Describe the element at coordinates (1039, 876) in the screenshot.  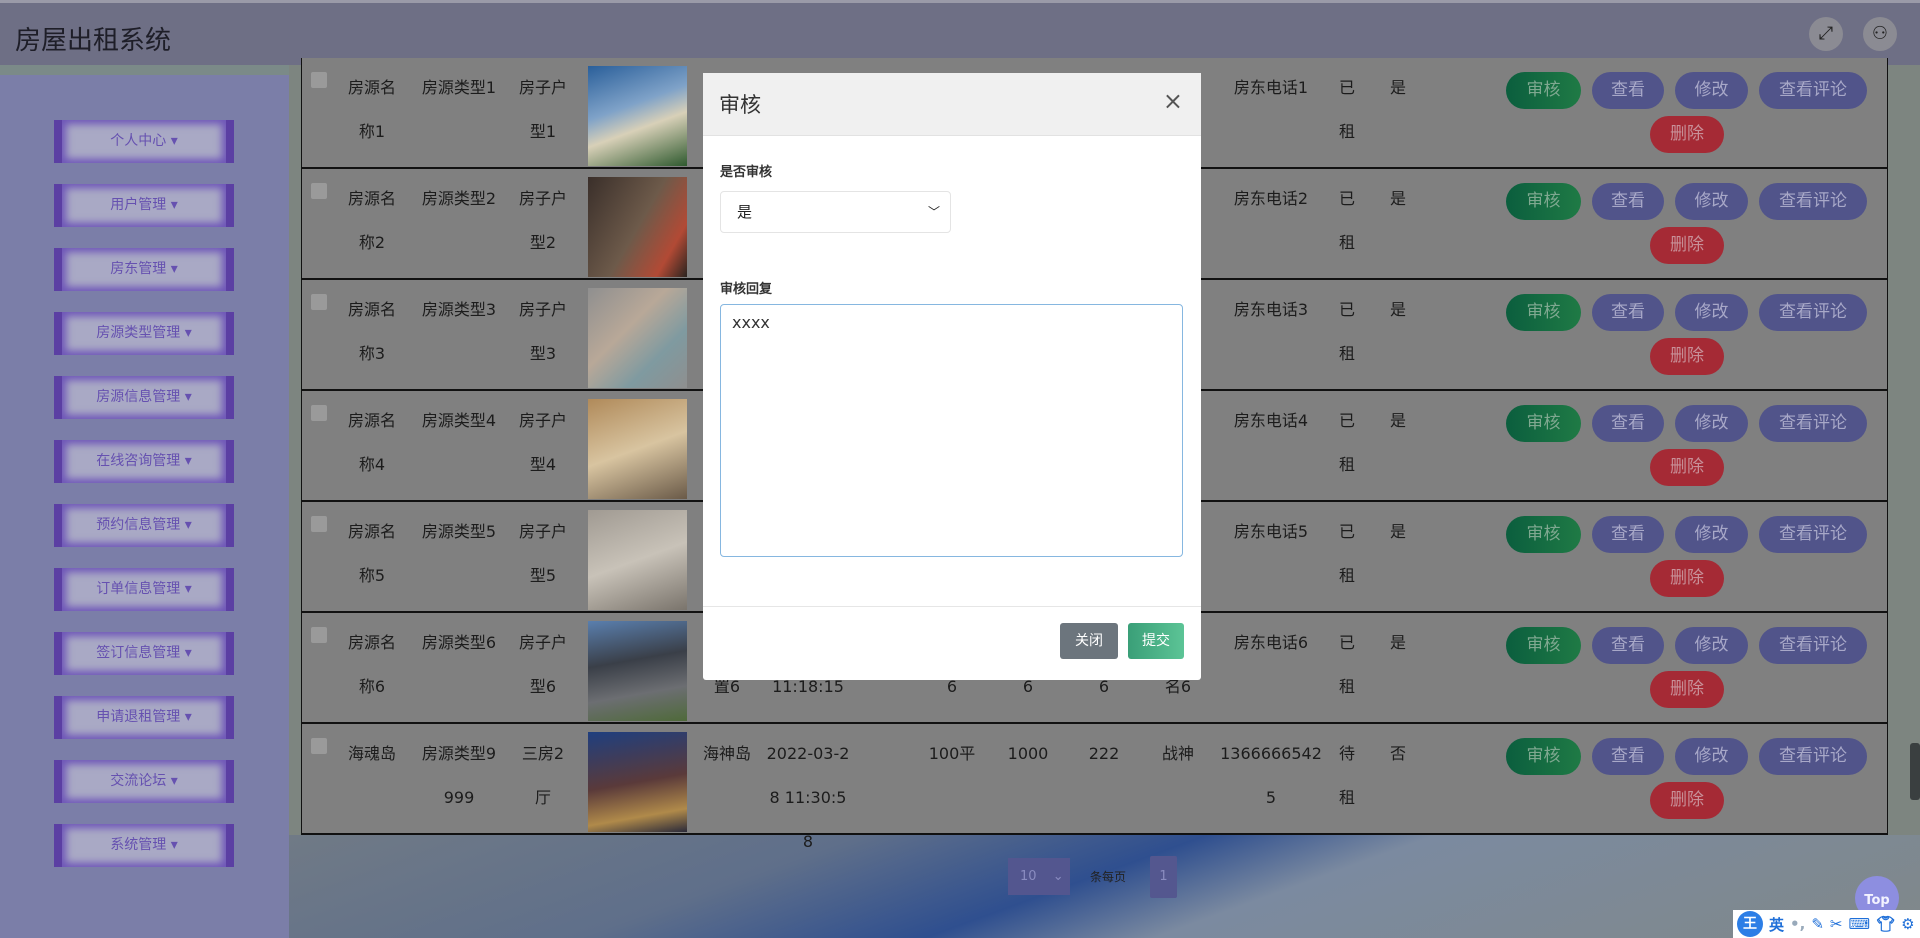
I see `page-size-select: 10 ⌄` at that location.